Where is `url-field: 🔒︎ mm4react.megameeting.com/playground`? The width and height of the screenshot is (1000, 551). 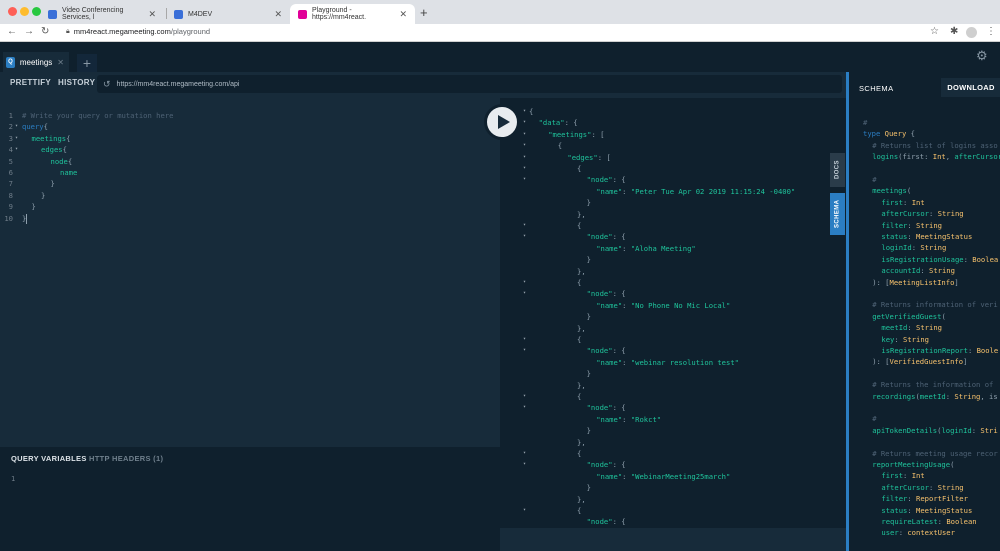
url-field: 🔒︎ mm4react.megameeting.com/playground is located at coordinates (138, 31).